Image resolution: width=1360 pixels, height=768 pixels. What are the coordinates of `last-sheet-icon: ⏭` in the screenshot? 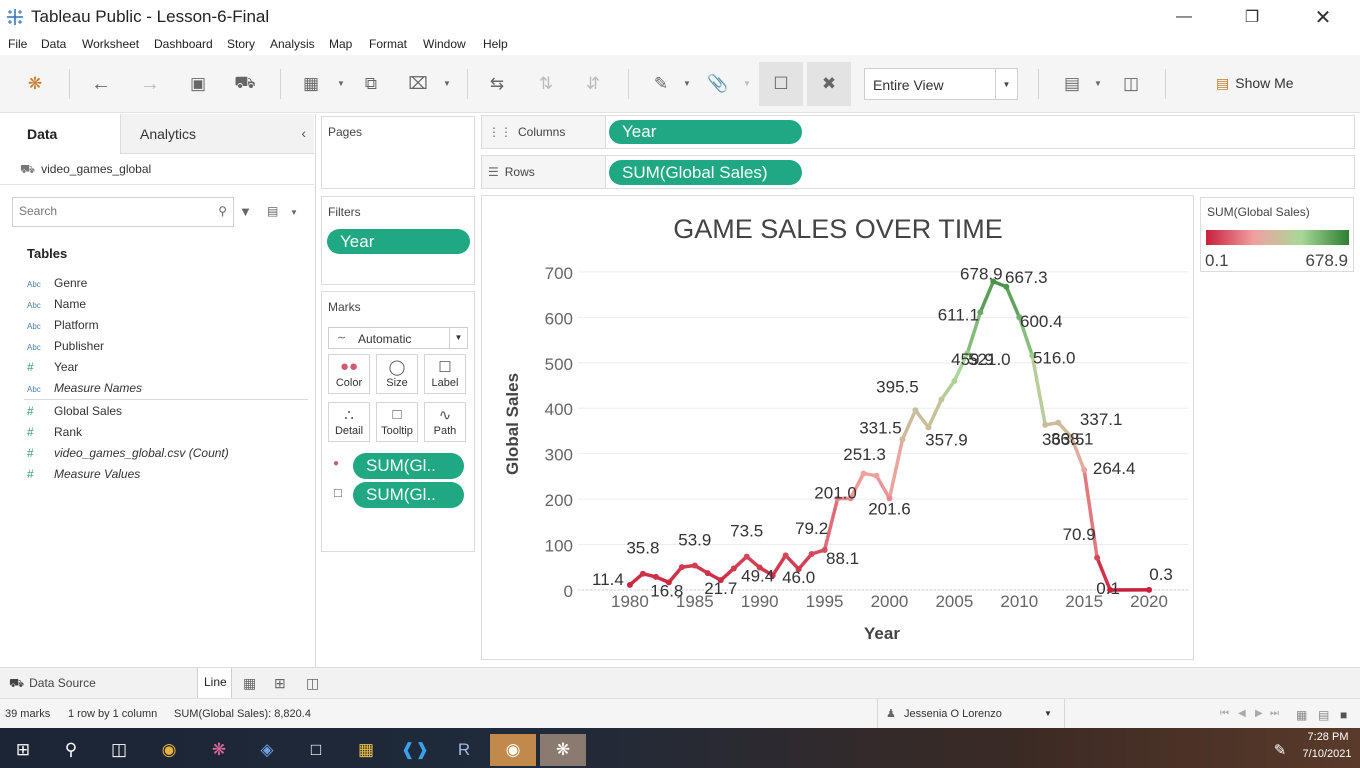 It's located at (1274, 713).